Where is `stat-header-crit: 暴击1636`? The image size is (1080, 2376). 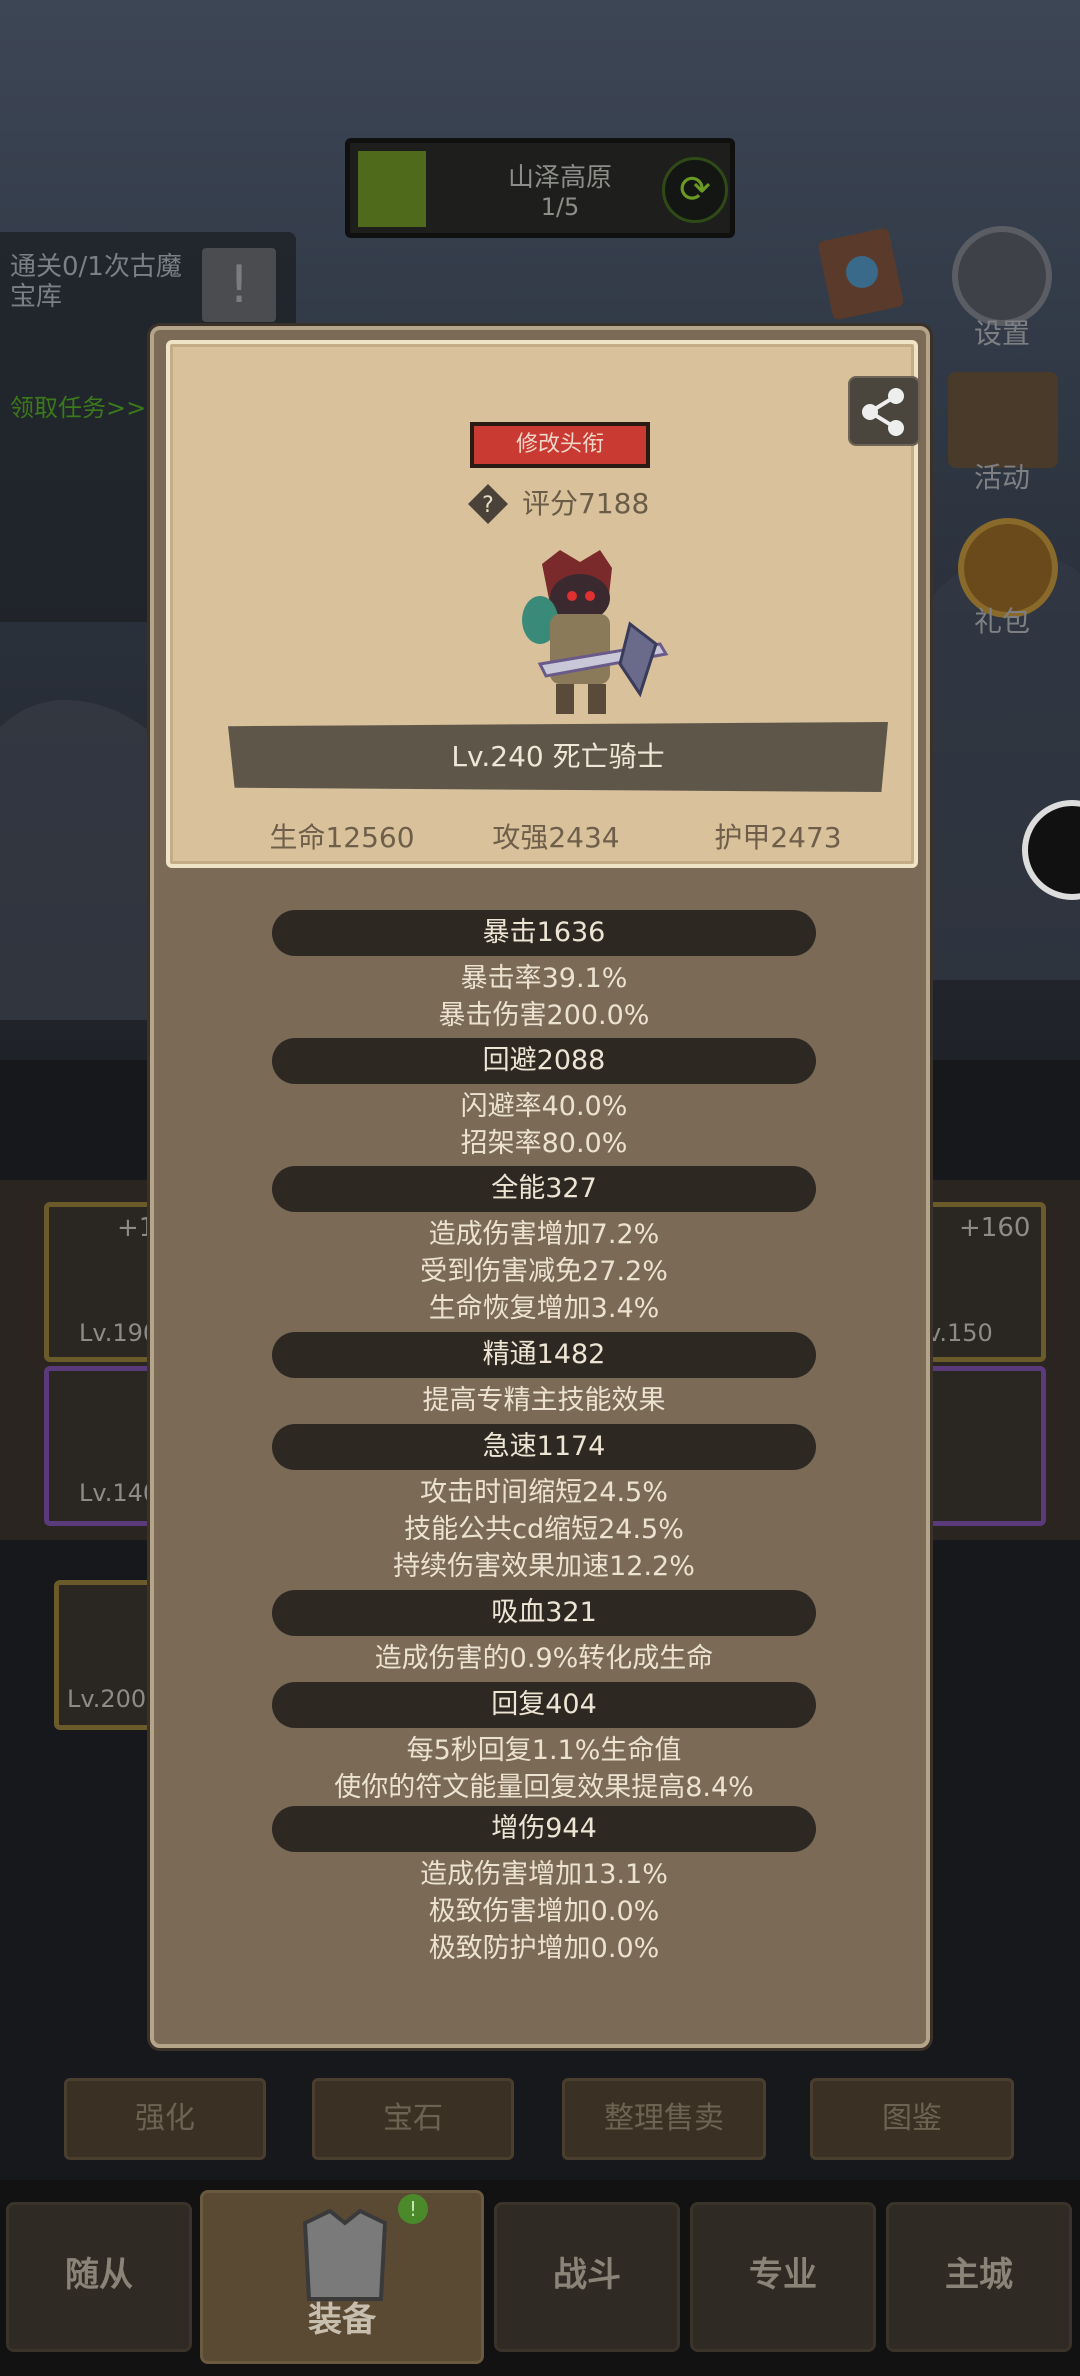
stat-header-crit: 暴击1636 is located at coordinates (544, 933).